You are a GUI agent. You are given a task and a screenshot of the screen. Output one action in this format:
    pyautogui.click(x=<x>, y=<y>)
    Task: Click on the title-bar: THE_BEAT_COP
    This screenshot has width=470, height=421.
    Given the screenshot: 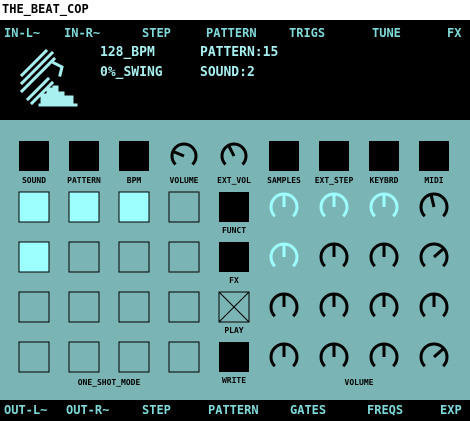 What is the action you would take?
    pyautogui.click(x=235, y=10)
    